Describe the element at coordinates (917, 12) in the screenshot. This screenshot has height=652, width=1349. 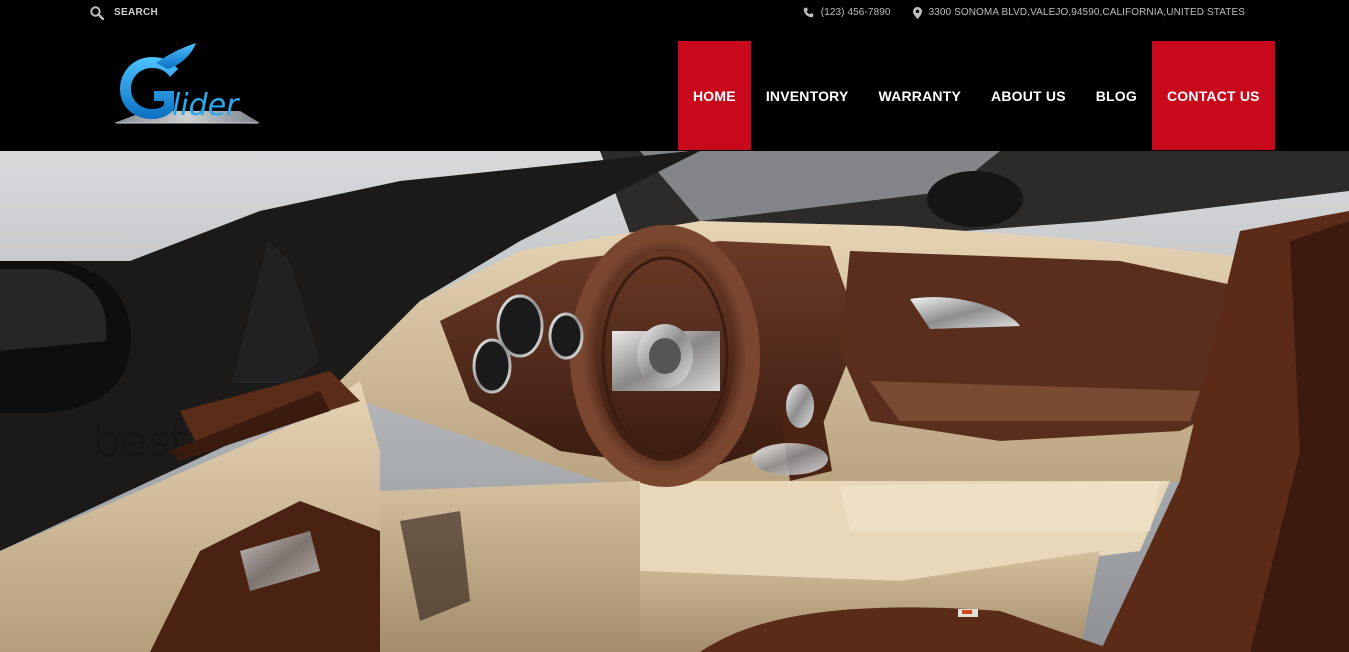
I see `map-marker-icon` at that location.